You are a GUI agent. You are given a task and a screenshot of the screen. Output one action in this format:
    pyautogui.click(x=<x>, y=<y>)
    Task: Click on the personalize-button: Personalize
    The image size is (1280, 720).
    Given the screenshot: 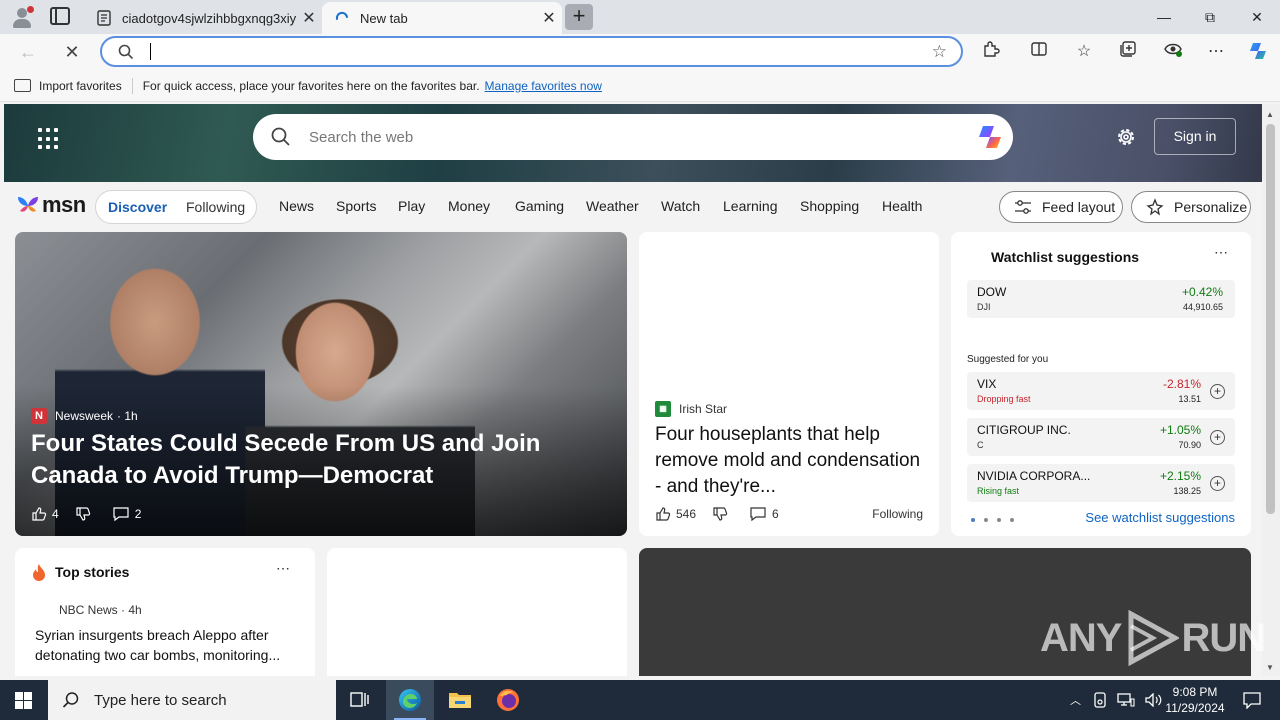 What is the action you would take?
    pyautogui.click(x=1191, y=207)
    